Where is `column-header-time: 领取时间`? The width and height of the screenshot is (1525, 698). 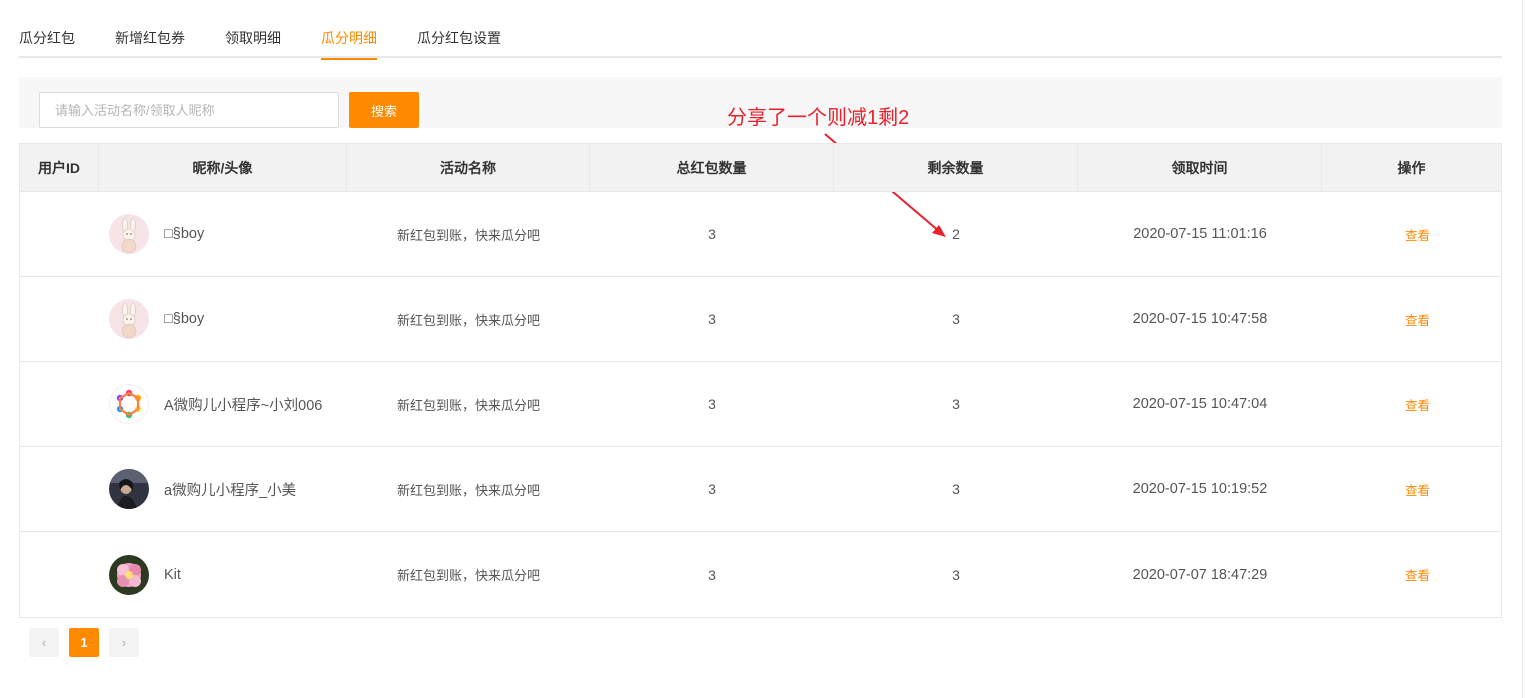
column-header-time: 领取时间 is located at coordinates (1200, 167).